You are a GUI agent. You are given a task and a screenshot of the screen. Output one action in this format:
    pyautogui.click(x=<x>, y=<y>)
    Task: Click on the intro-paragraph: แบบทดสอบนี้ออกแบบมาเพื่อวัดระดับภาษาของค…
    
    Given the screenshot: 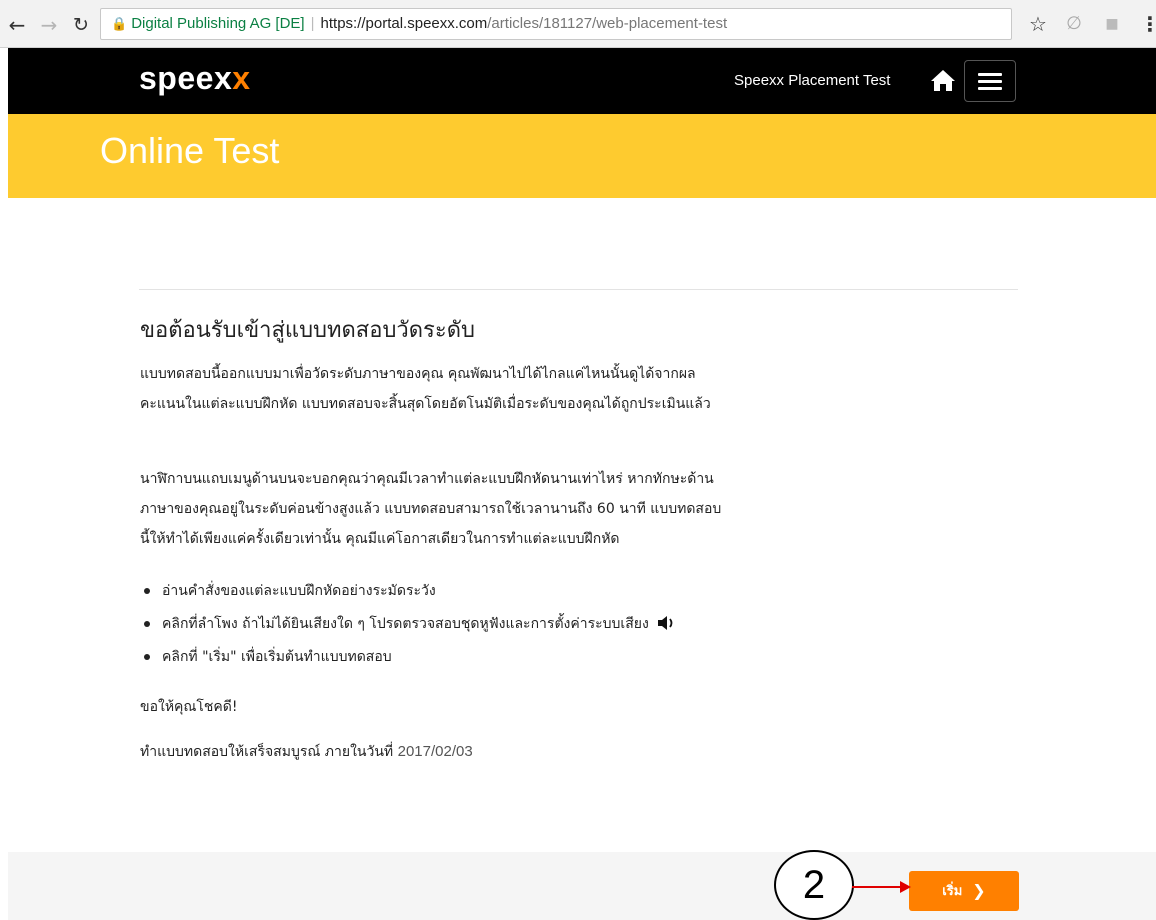 What is the action you would take?
    pyautogui.click(x=580, y=389)
    